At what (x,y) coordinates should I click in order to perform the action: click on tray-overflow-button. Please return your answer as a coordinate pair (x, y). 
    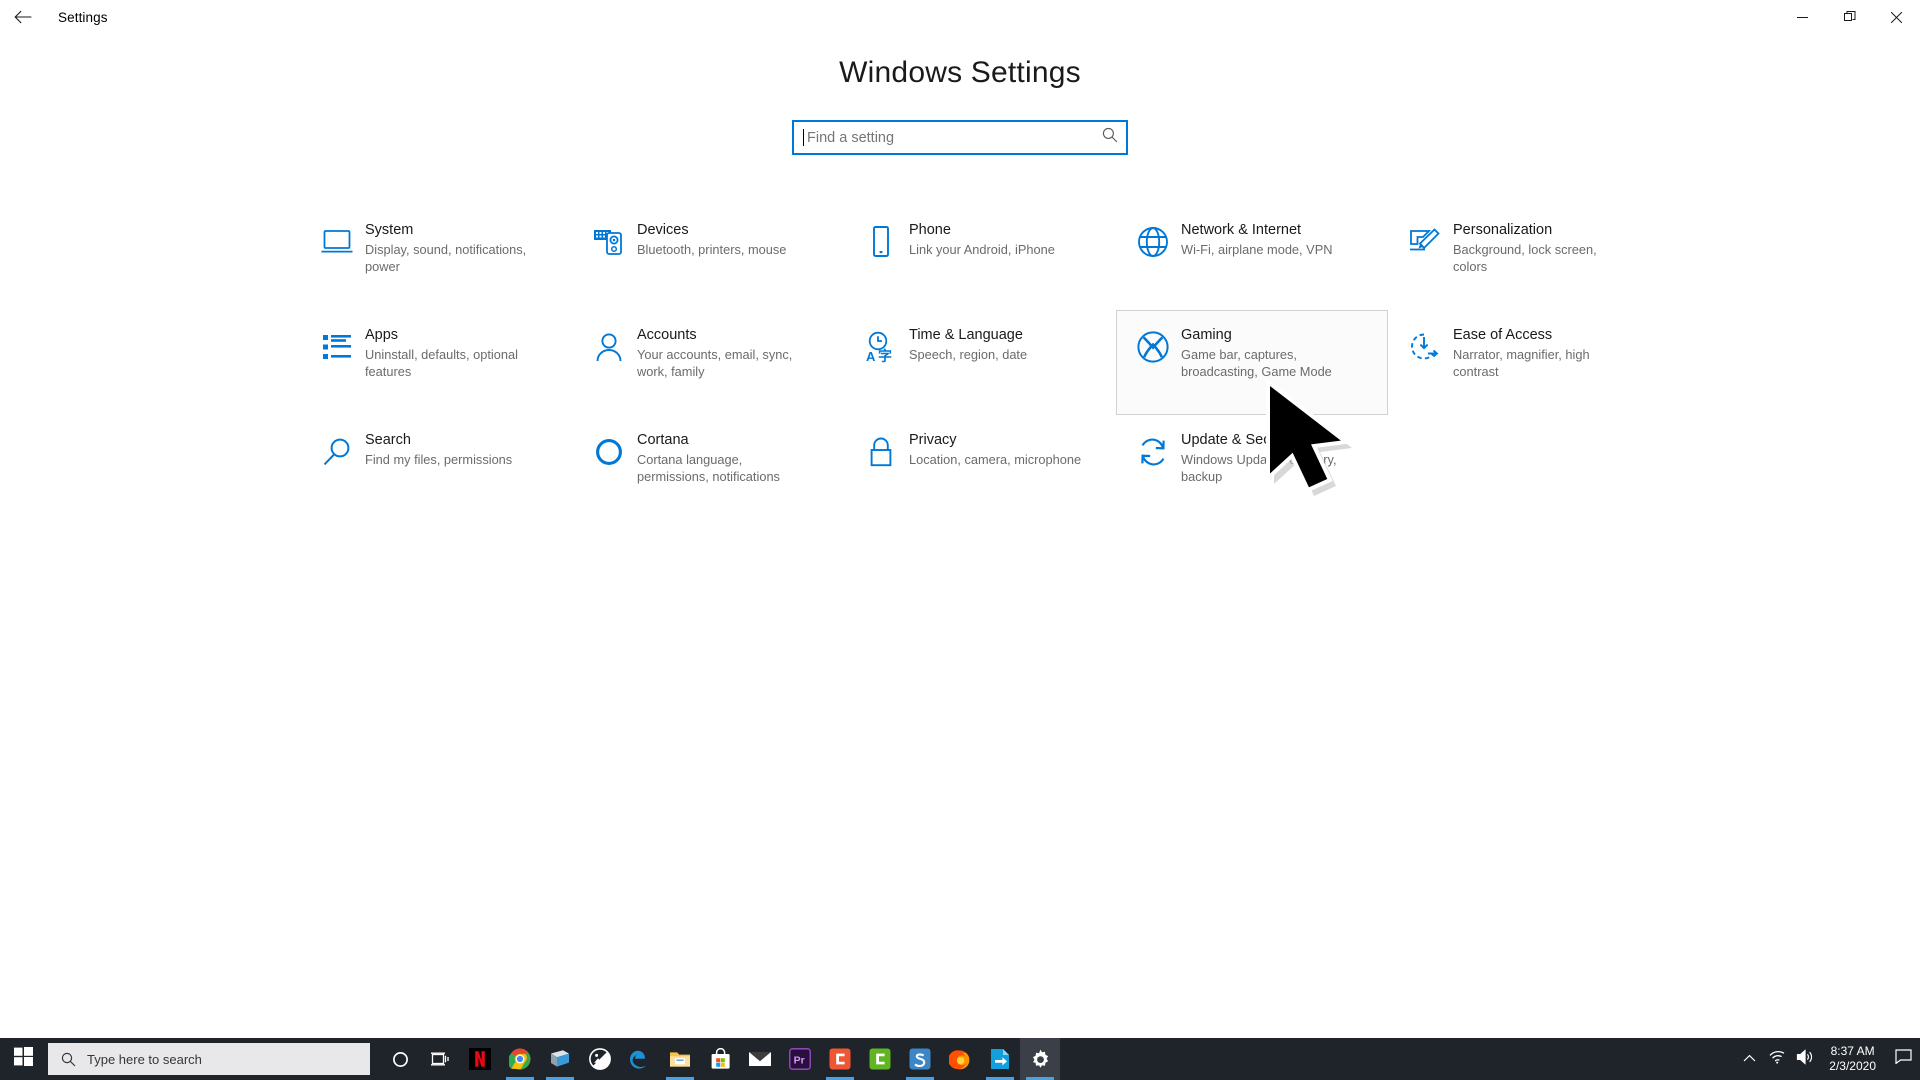
    Looking at the image, I should click on (1749, 1059).